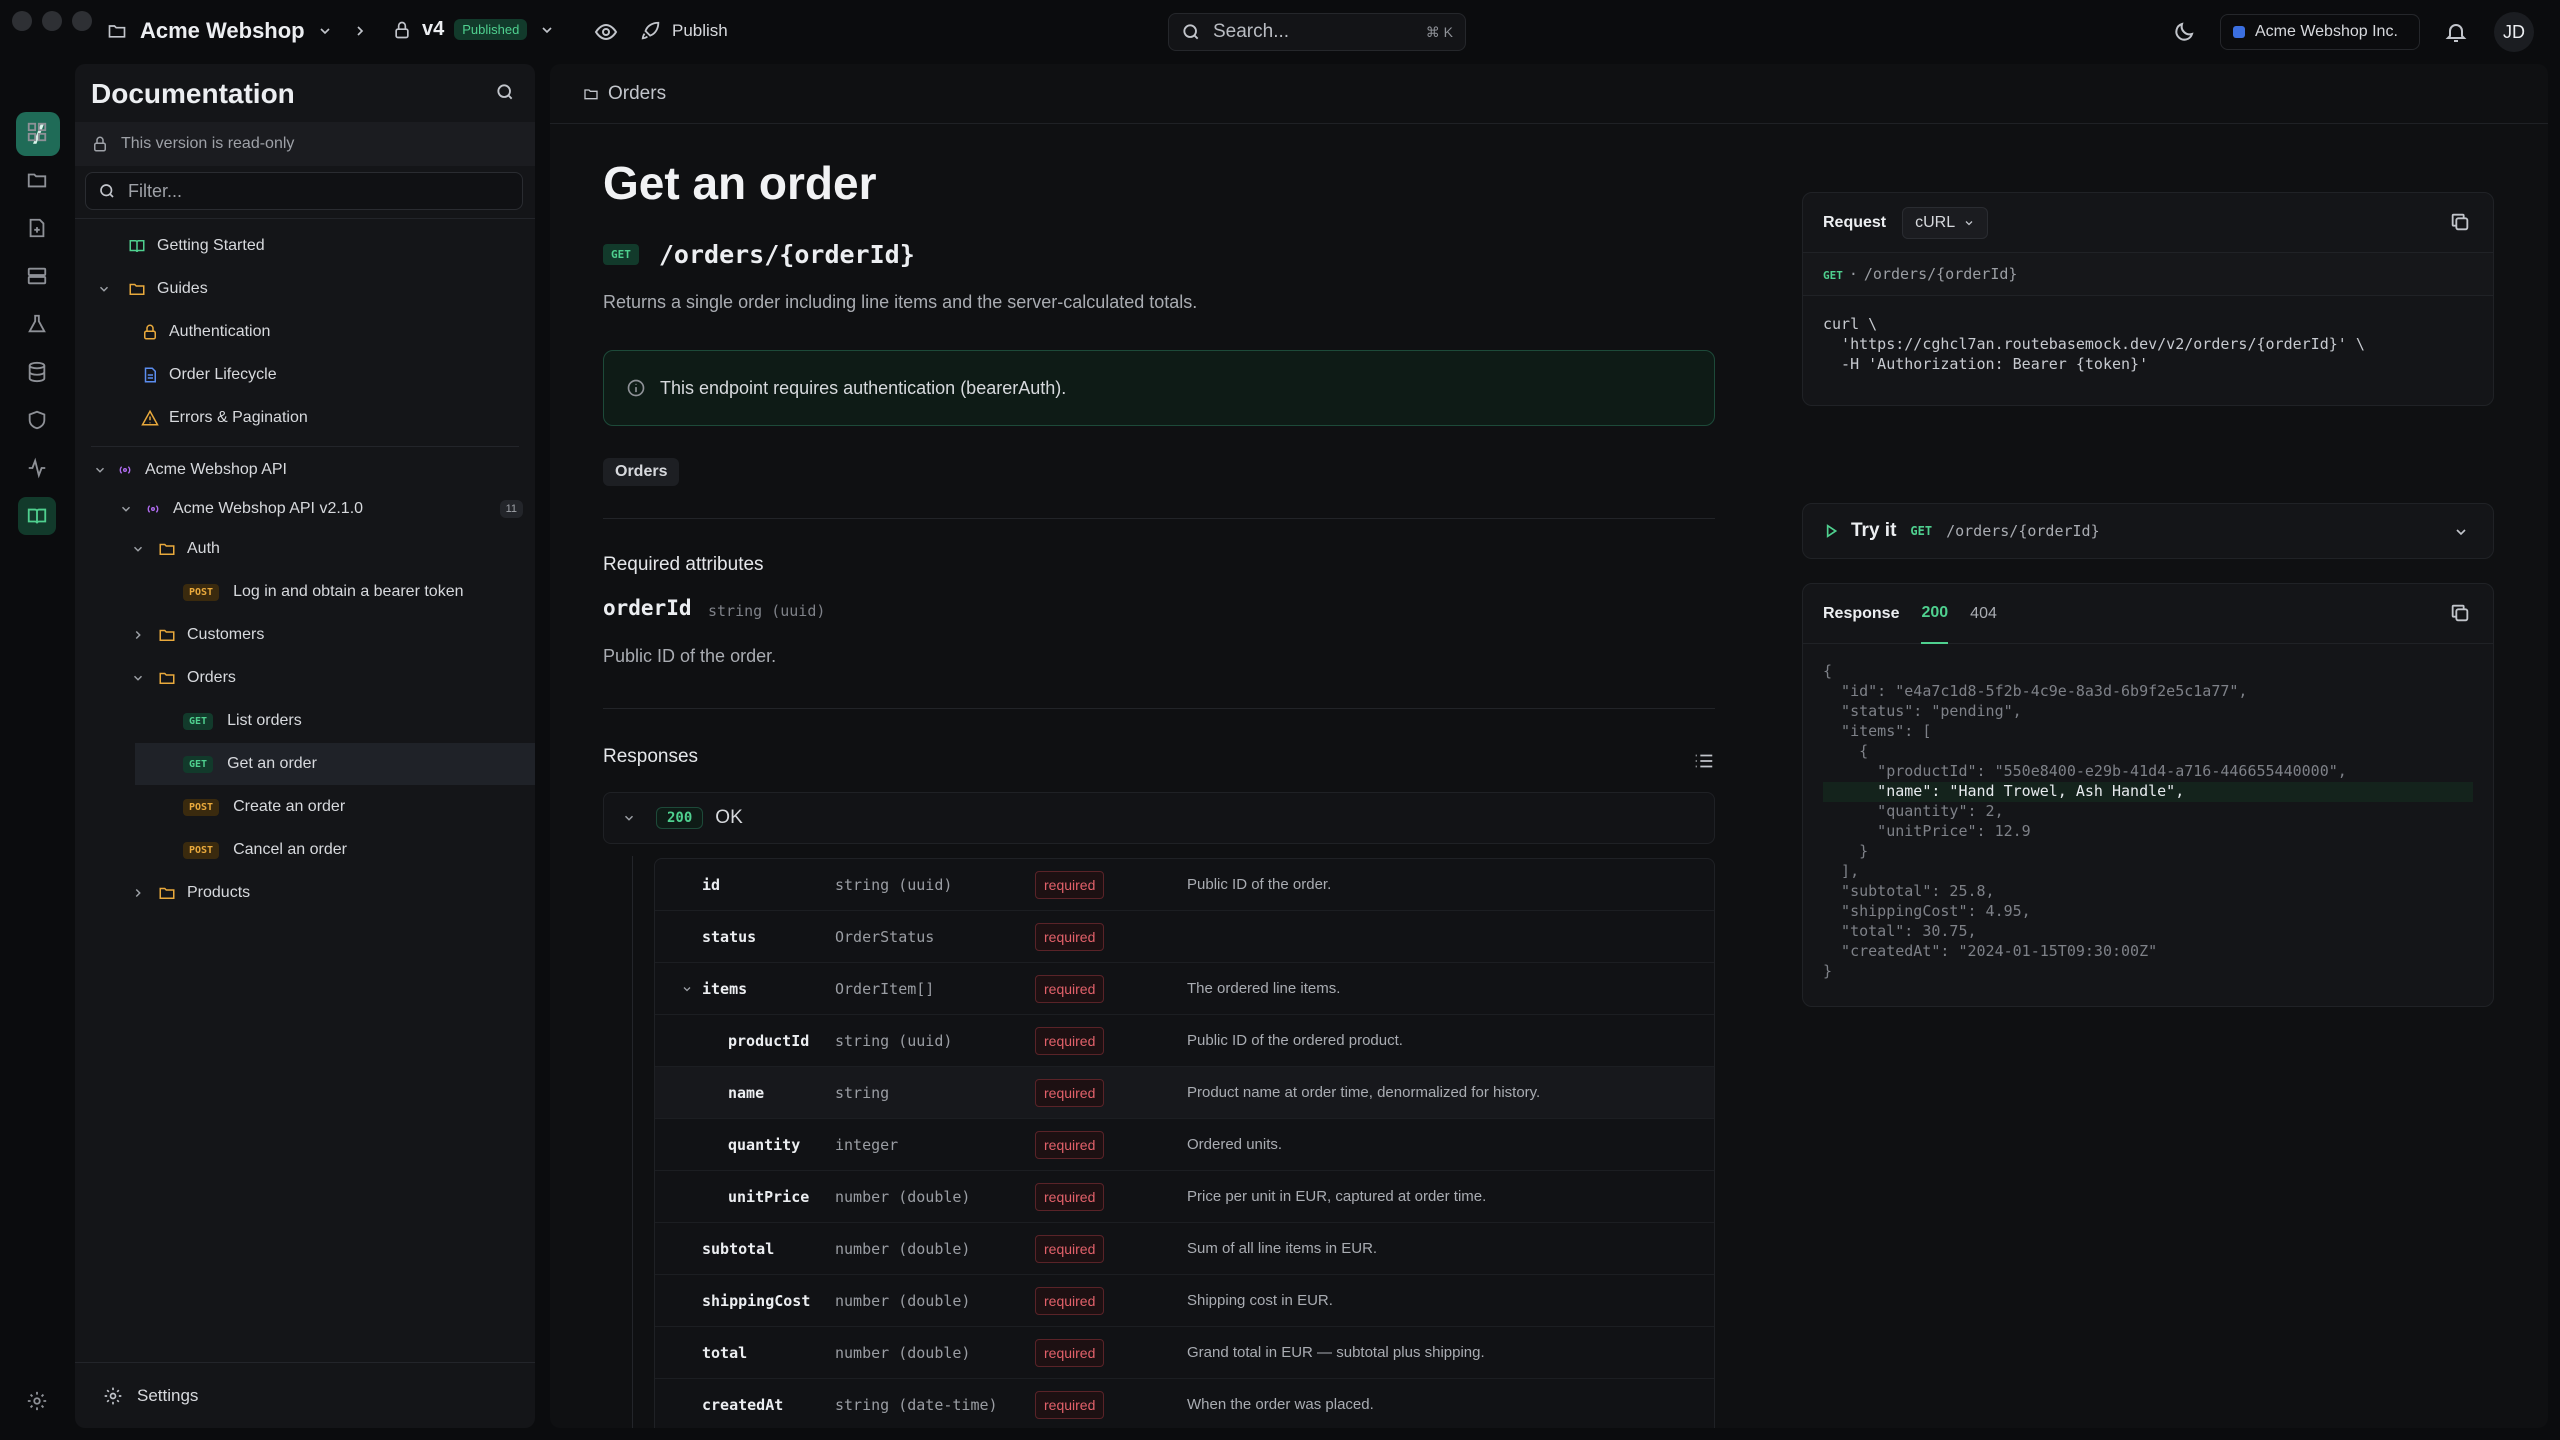 Image resolution: width=2560 pixels, height=1440 pixels. Describe the element at coordinates (1921, 531) in the screenshot. I see `method-badge: GET` at that location.